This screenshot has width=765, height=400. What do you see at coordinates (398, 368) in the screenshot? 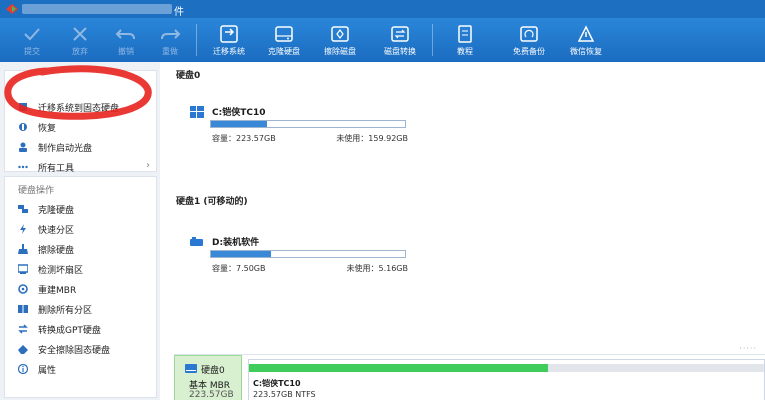
I see `disk-map-usage-fill` at bounding box center [398, 368].